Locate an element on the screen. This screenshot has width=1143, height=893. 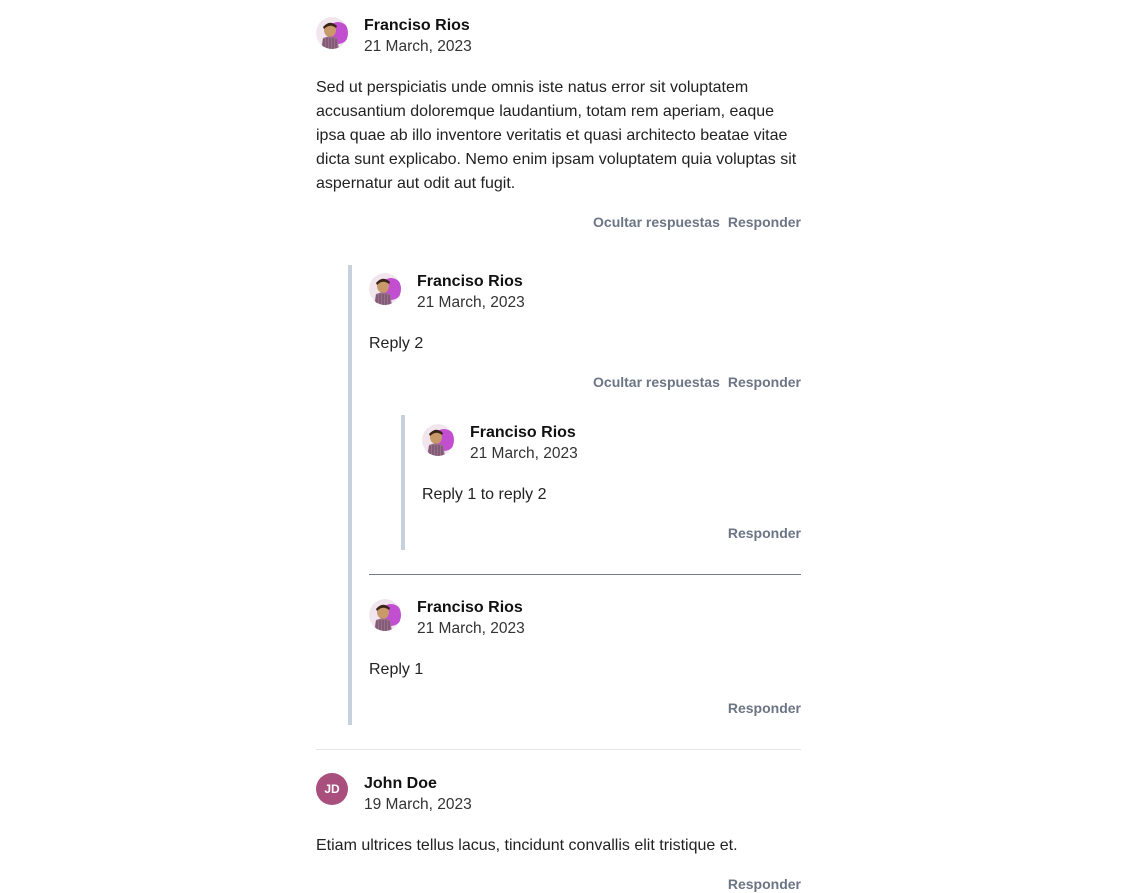
comment-meta: John Doe 19 March, 2023 is located at coordinates (418, 794).